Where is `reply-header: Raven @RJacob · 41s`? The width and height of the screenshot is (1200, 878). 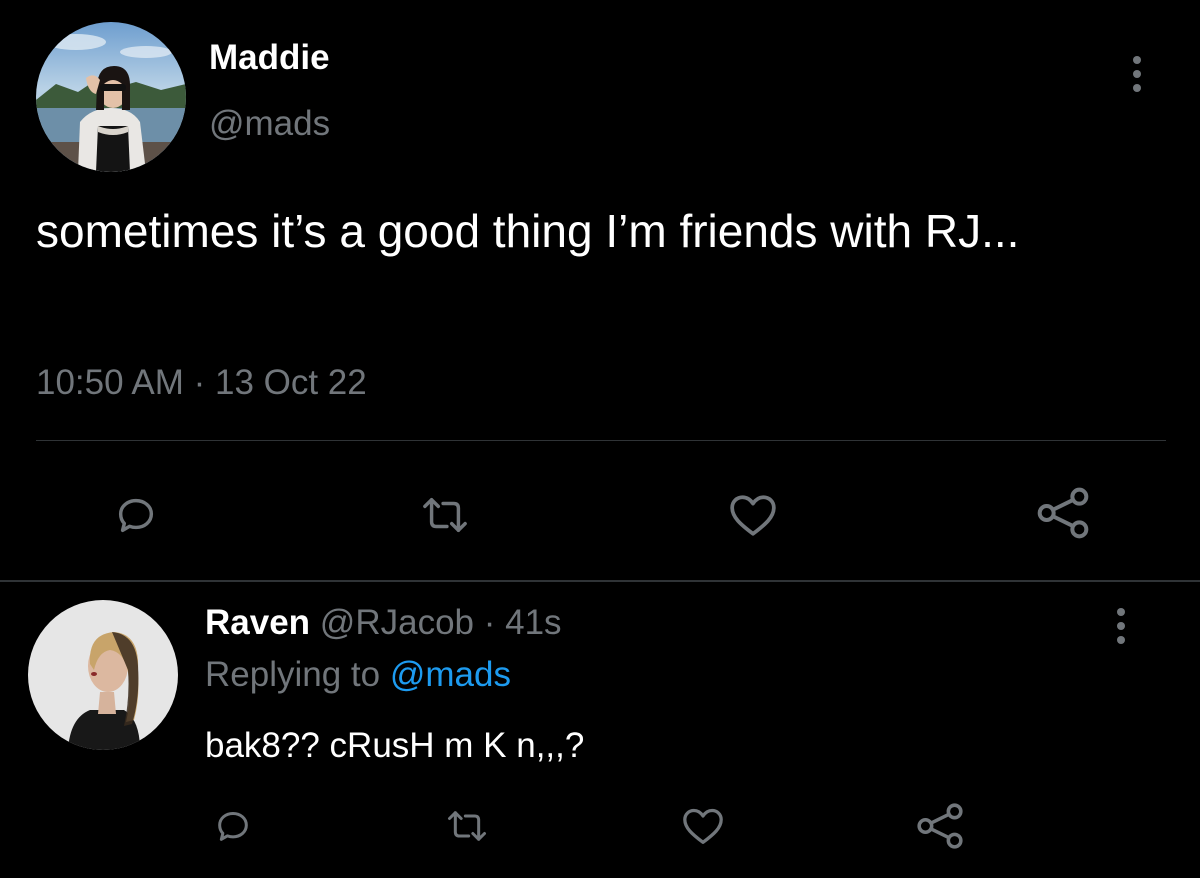
reply-header: Raven @RJacob · 41s is located at coordinates (383, 623).